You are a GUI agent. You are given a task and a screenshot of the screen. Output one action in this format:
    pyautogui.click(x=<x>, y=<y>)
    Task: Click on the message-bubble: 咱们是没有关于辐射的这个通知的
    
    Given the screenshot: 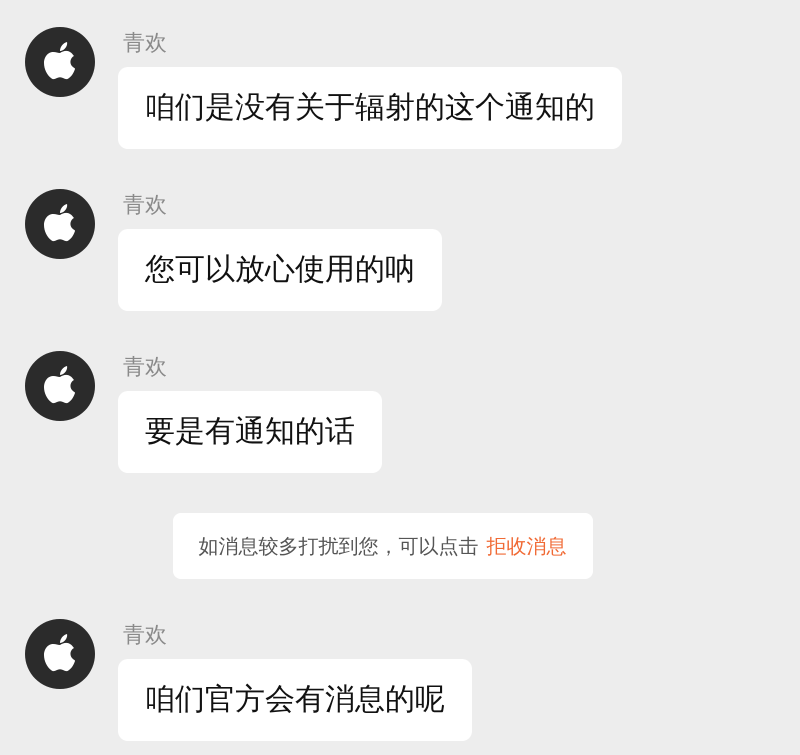 What is the action you would take?
    pyautogui.click(x=370, y=108)
    